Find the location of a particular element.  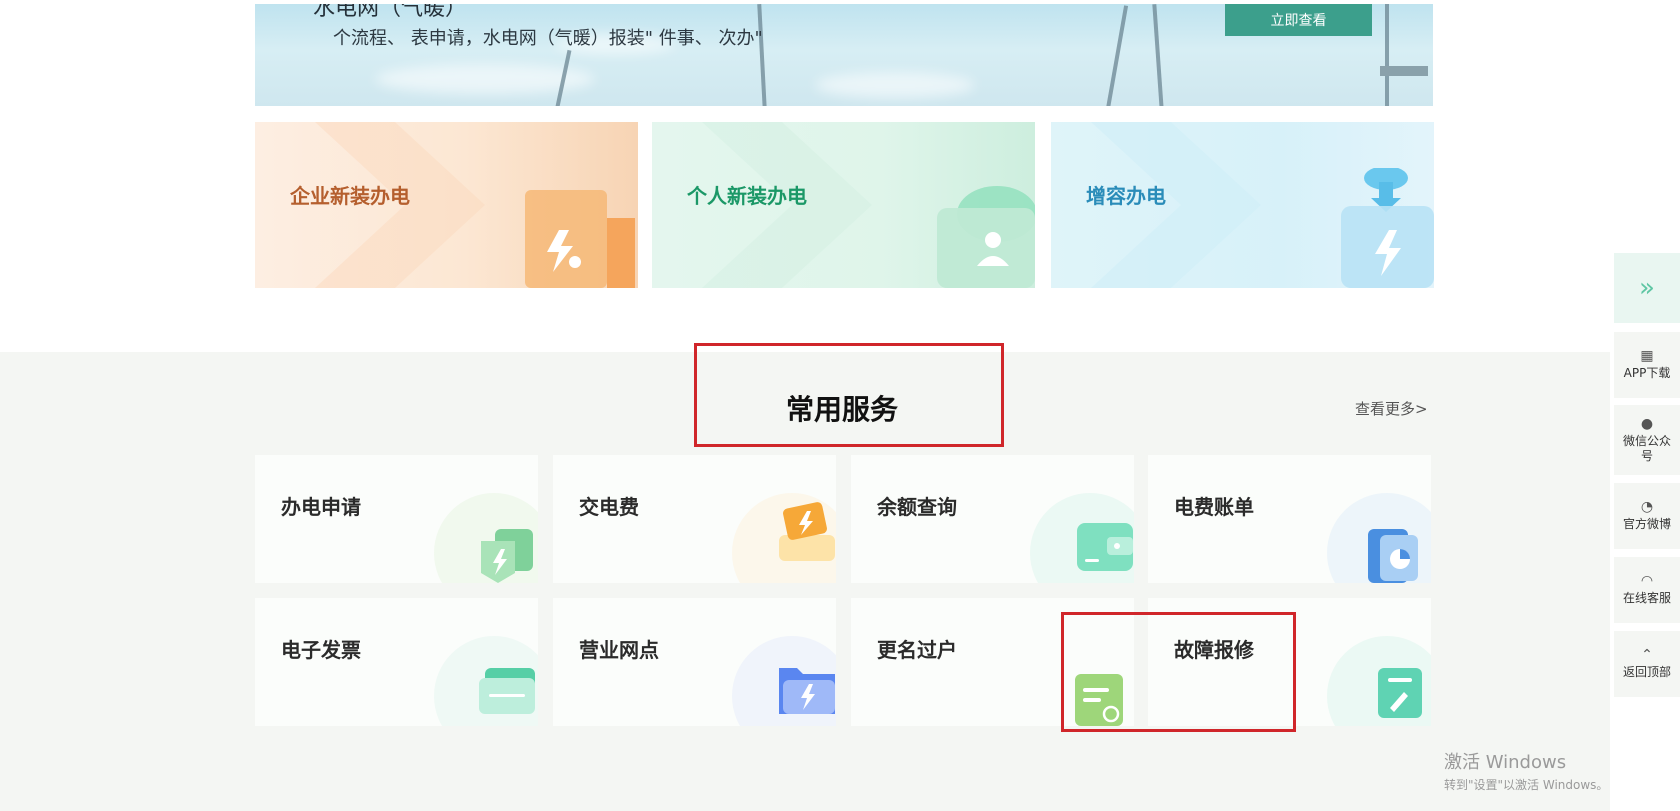

lightning-document-icon is located at coordinates (581, 239).